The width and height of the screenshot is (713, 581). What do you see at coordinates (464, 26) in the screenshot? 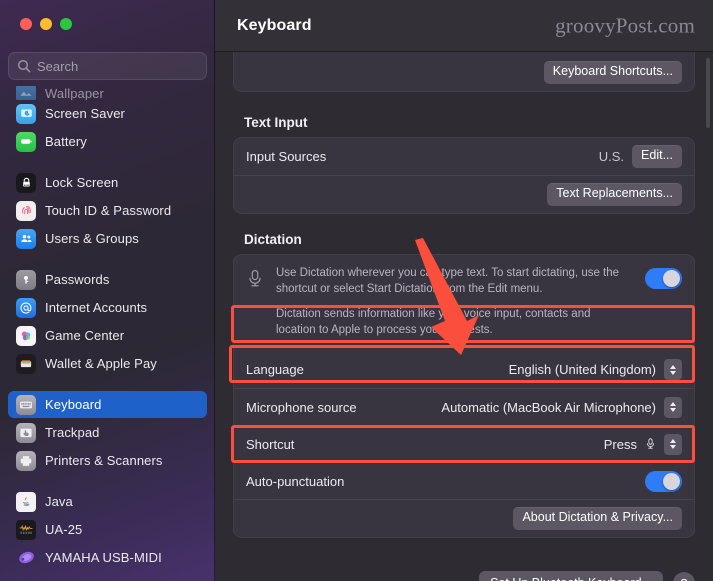
I see `title-bar: Keyboard groovyPost.com` at bounding box center [464, 26].